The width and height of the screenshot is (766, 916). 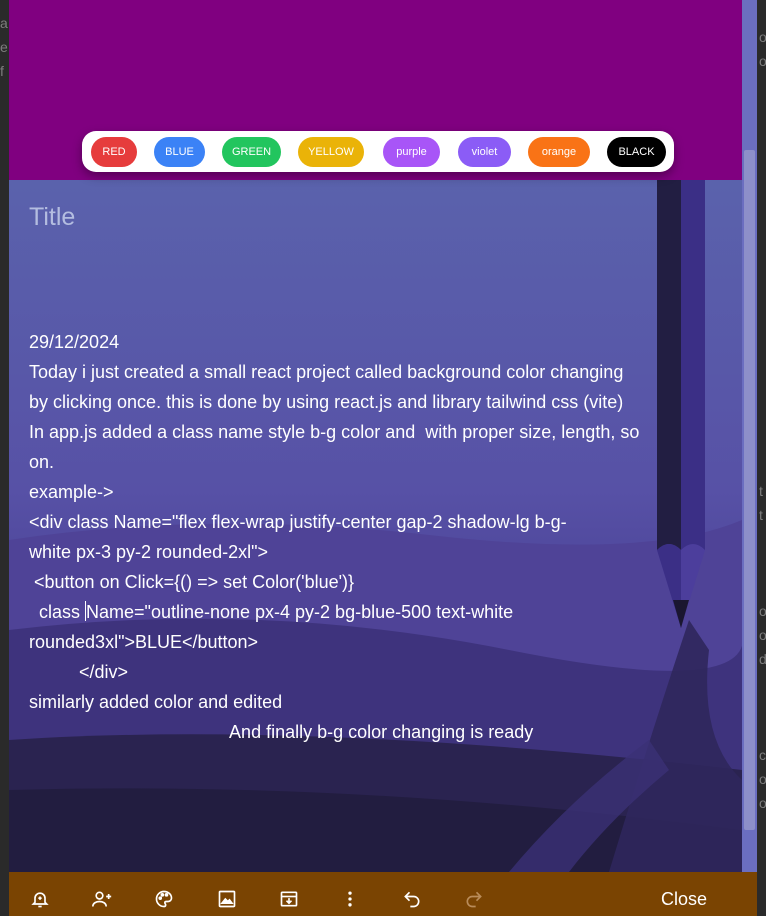 I want to click on purple-button: purple, so click(x=411, y=152).